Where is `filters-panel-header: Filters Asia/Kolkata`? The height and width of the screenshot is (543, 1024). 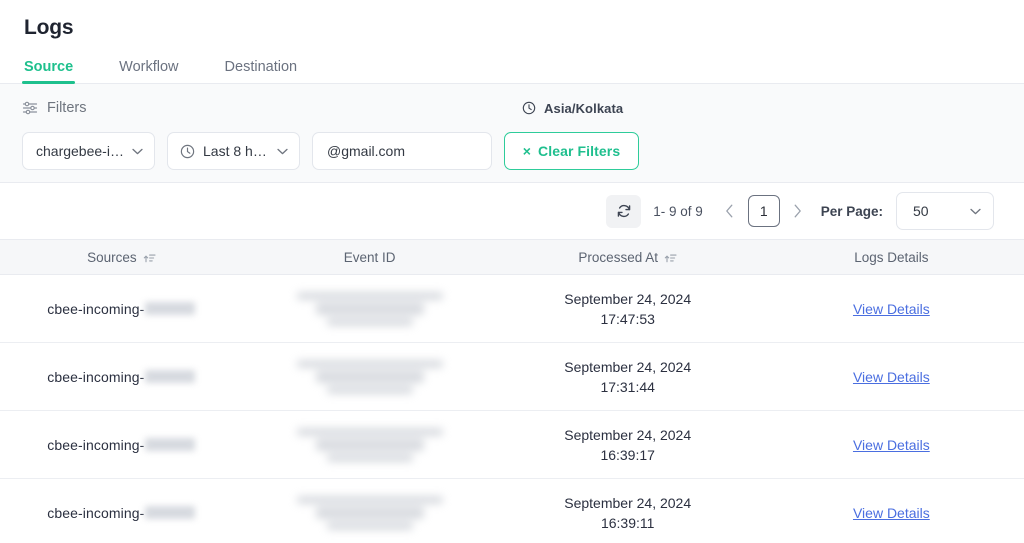
filters-panel-header: Filters Asia/Kolkata is located at coordinates (512, 108).